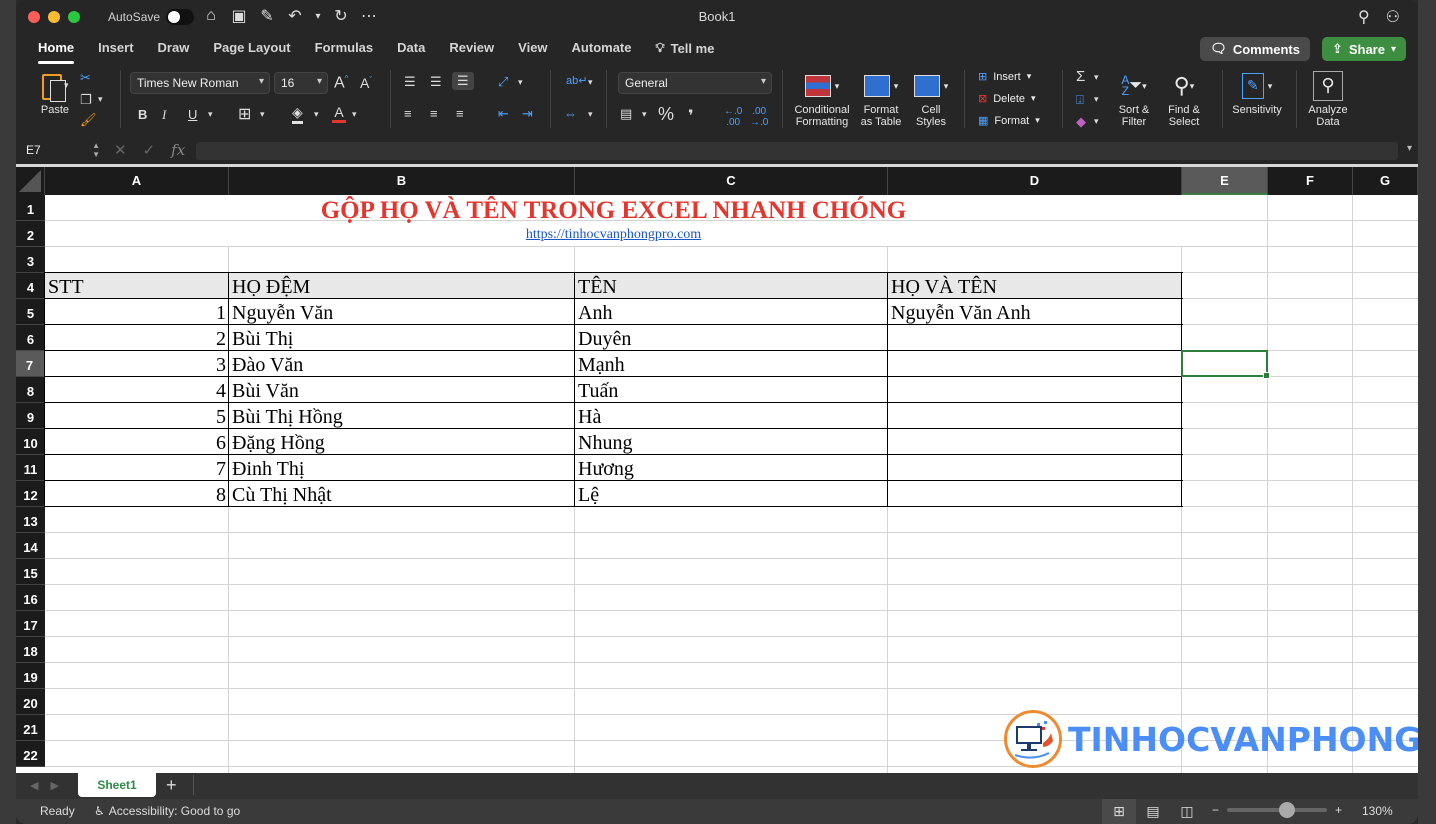  I want to click on column-header-c: C, so click(731, 181).